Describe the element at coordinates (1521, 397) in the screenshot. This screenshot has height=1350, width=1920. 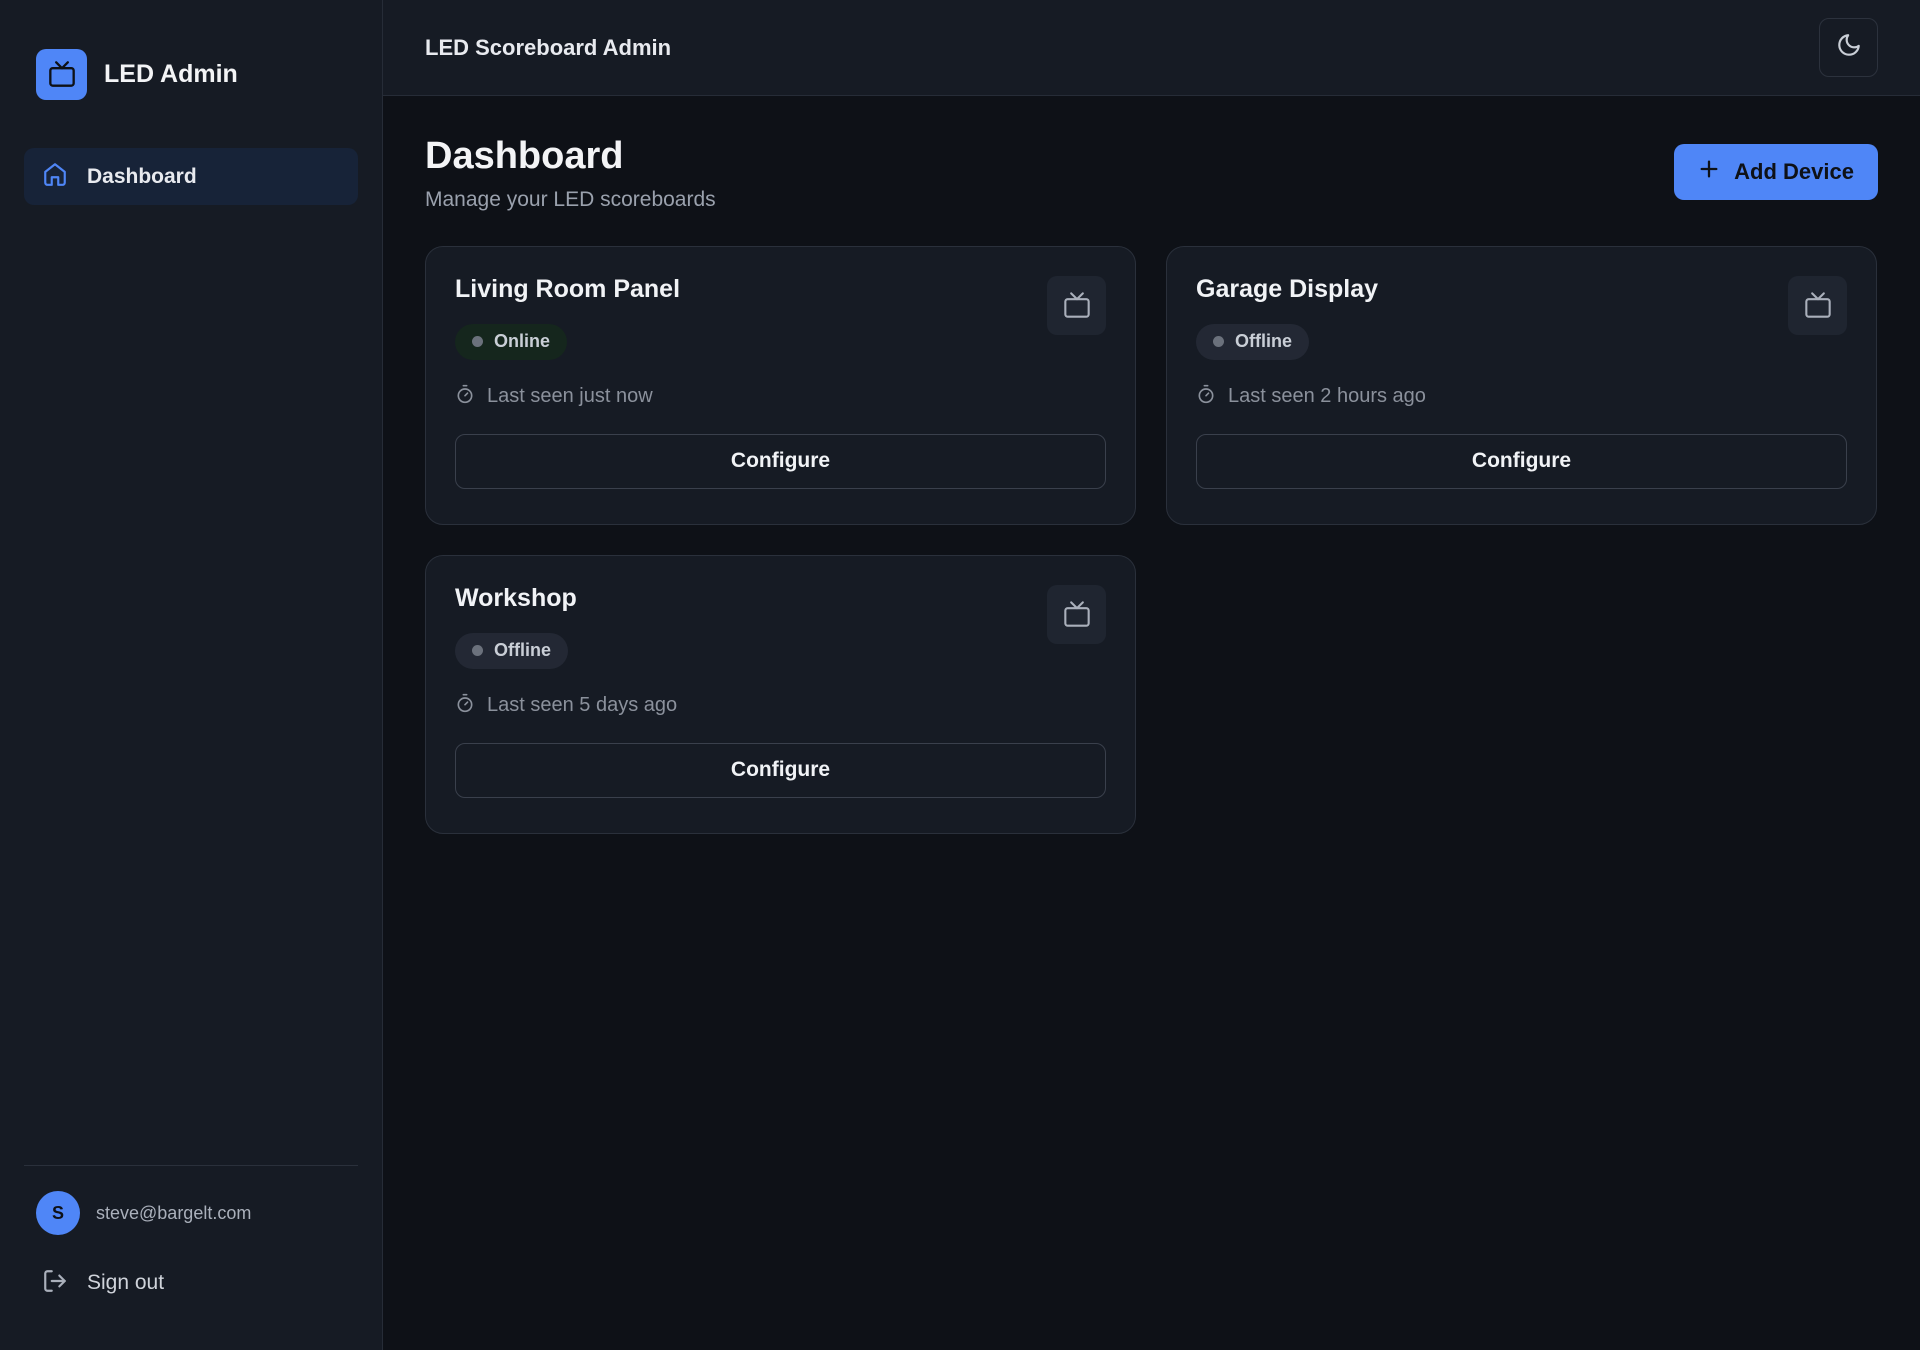
I see `last-seen: Last seen 2 hours ago` at that location.